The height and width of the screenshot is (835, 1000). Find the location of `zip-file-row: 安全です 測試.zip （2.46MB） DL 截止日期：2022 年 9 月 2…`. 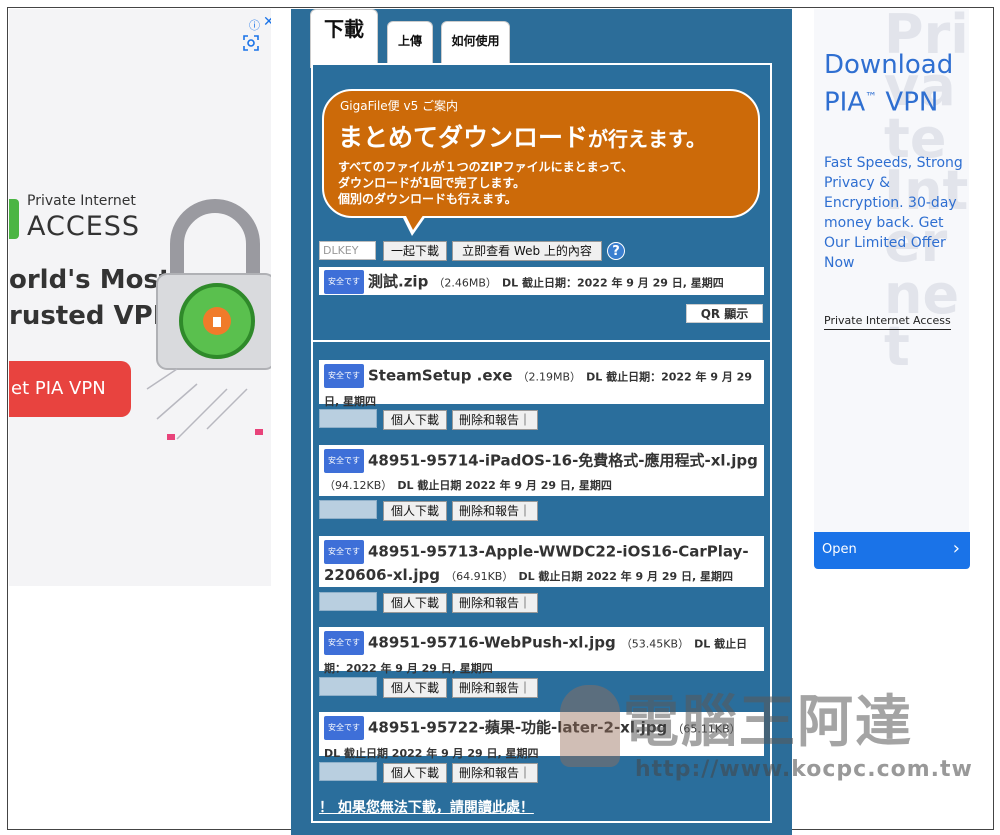

zip-file-row: 安全です 測試.zip （2.46MB） DL 截止日期：2022 年 9 月 2… is located at coordinates (541, 281).